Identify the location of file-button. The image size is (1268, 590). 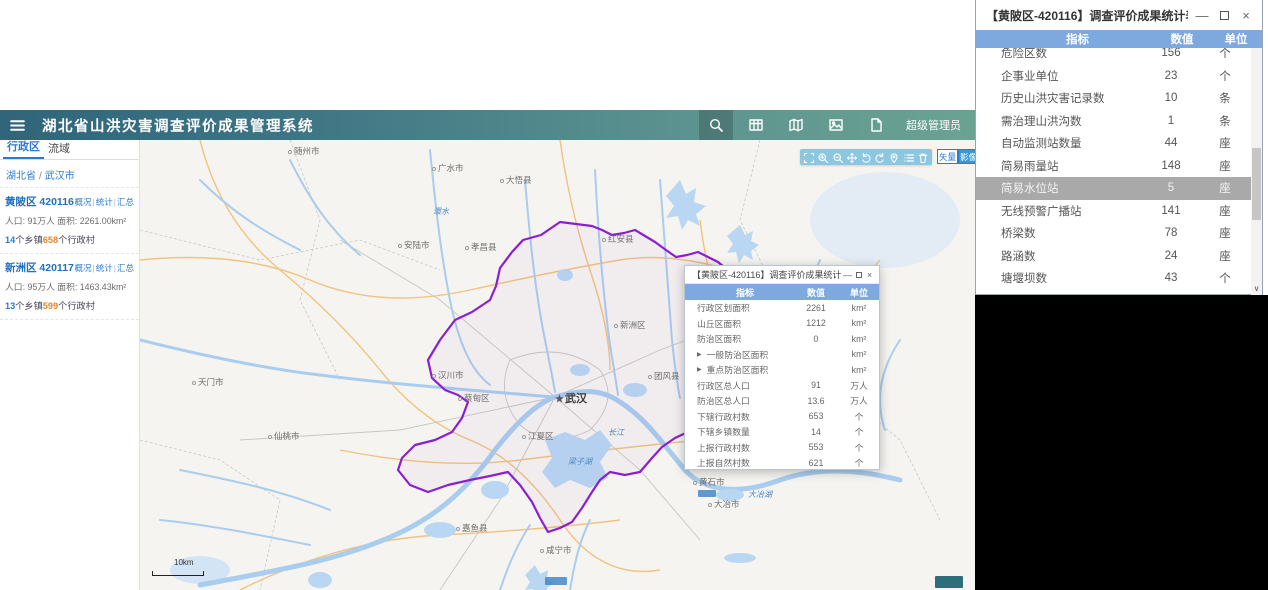
(876, 125).